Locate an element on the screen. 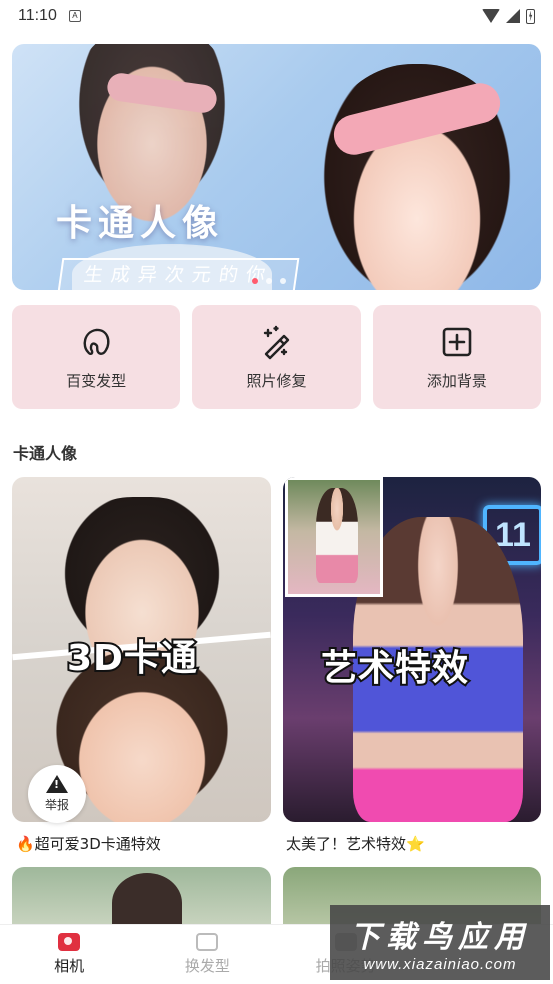 Image resolution: width=553 pixels, height=984 pixels. status-time: 11:10 is located at coordinates (37, 15).